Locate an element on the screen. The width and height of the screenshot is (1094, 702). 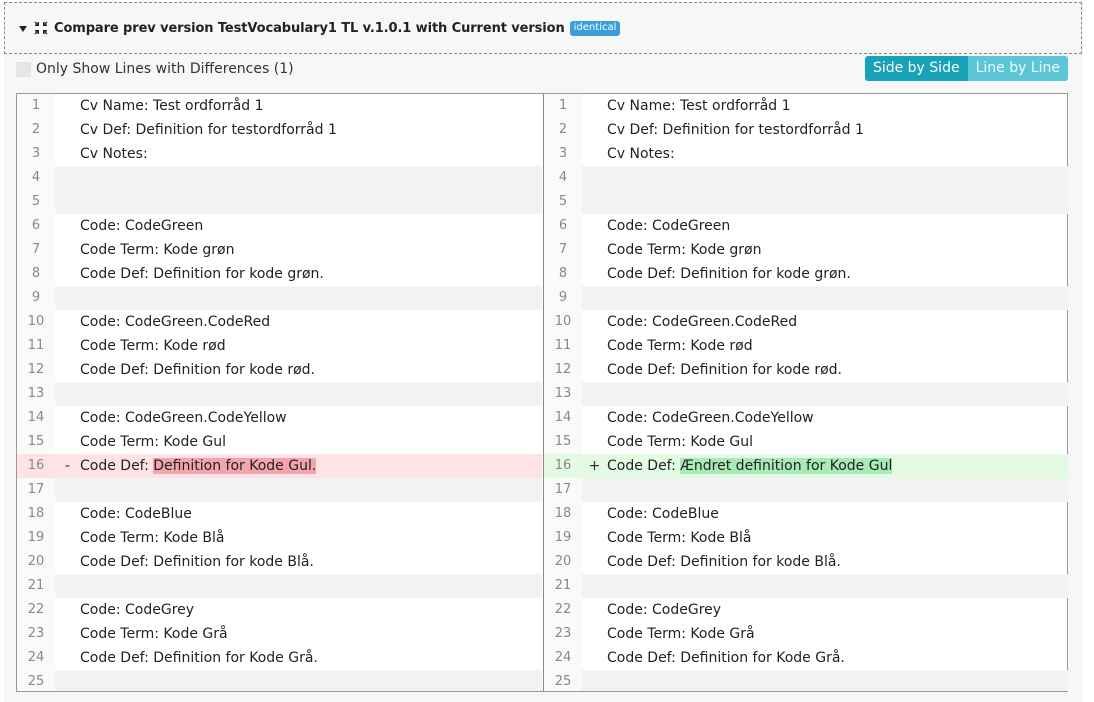
line-content: Code Def: Definition for kode Blå. is located at coordinates (197, 562).